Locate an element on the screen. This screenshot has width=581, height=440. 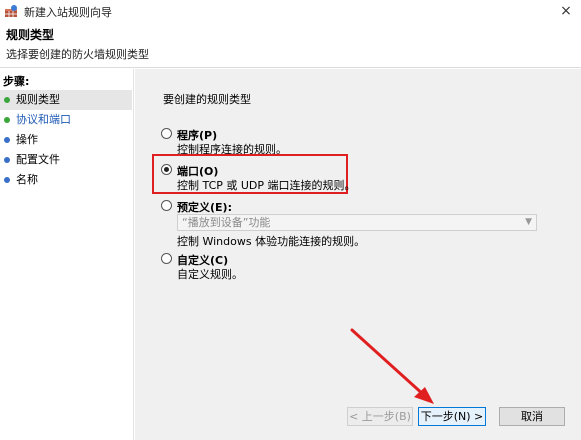
predefined-description: 控制 Windows 体验功能连接的规则。 is located at coordinates (271, 241).